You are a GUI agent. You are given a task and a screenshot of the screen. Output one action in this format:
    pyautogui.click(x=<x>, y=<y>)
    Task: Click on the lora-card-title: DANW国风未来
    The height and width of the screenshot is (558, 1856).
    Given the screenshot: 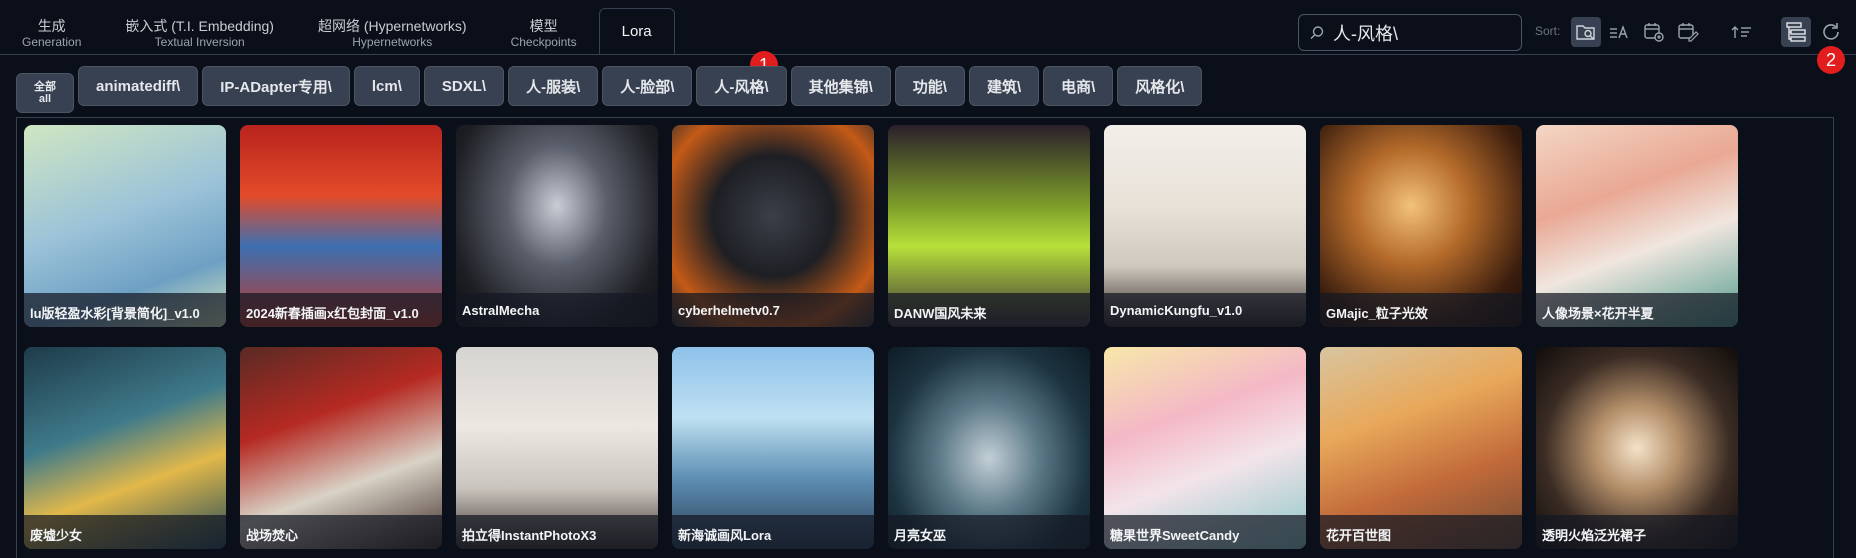 What is the action you would take?
    pyautogui.click(x=989, y=310)
    